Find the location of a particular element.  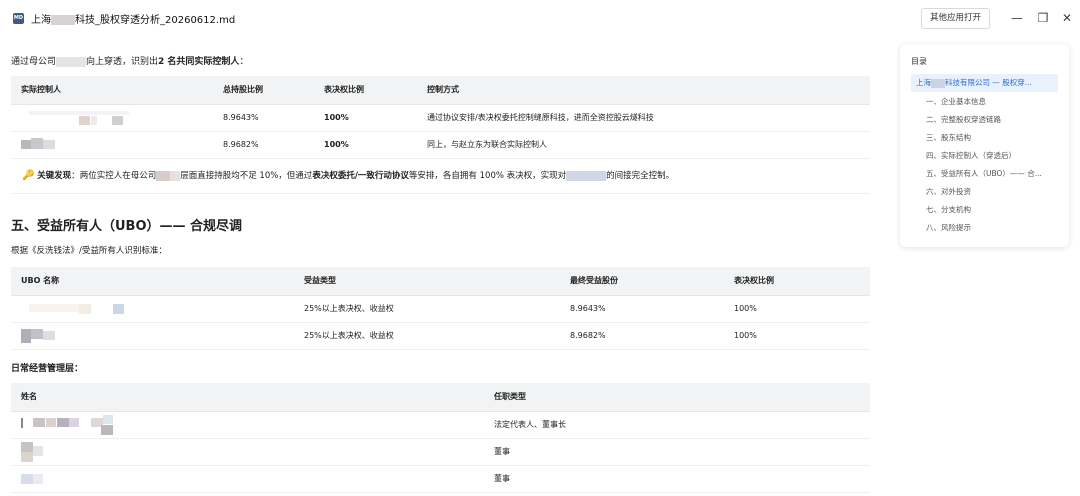

table-row: 25%以上表决权、收益权 8.9643% 100% is located at coordinates (440, 309).